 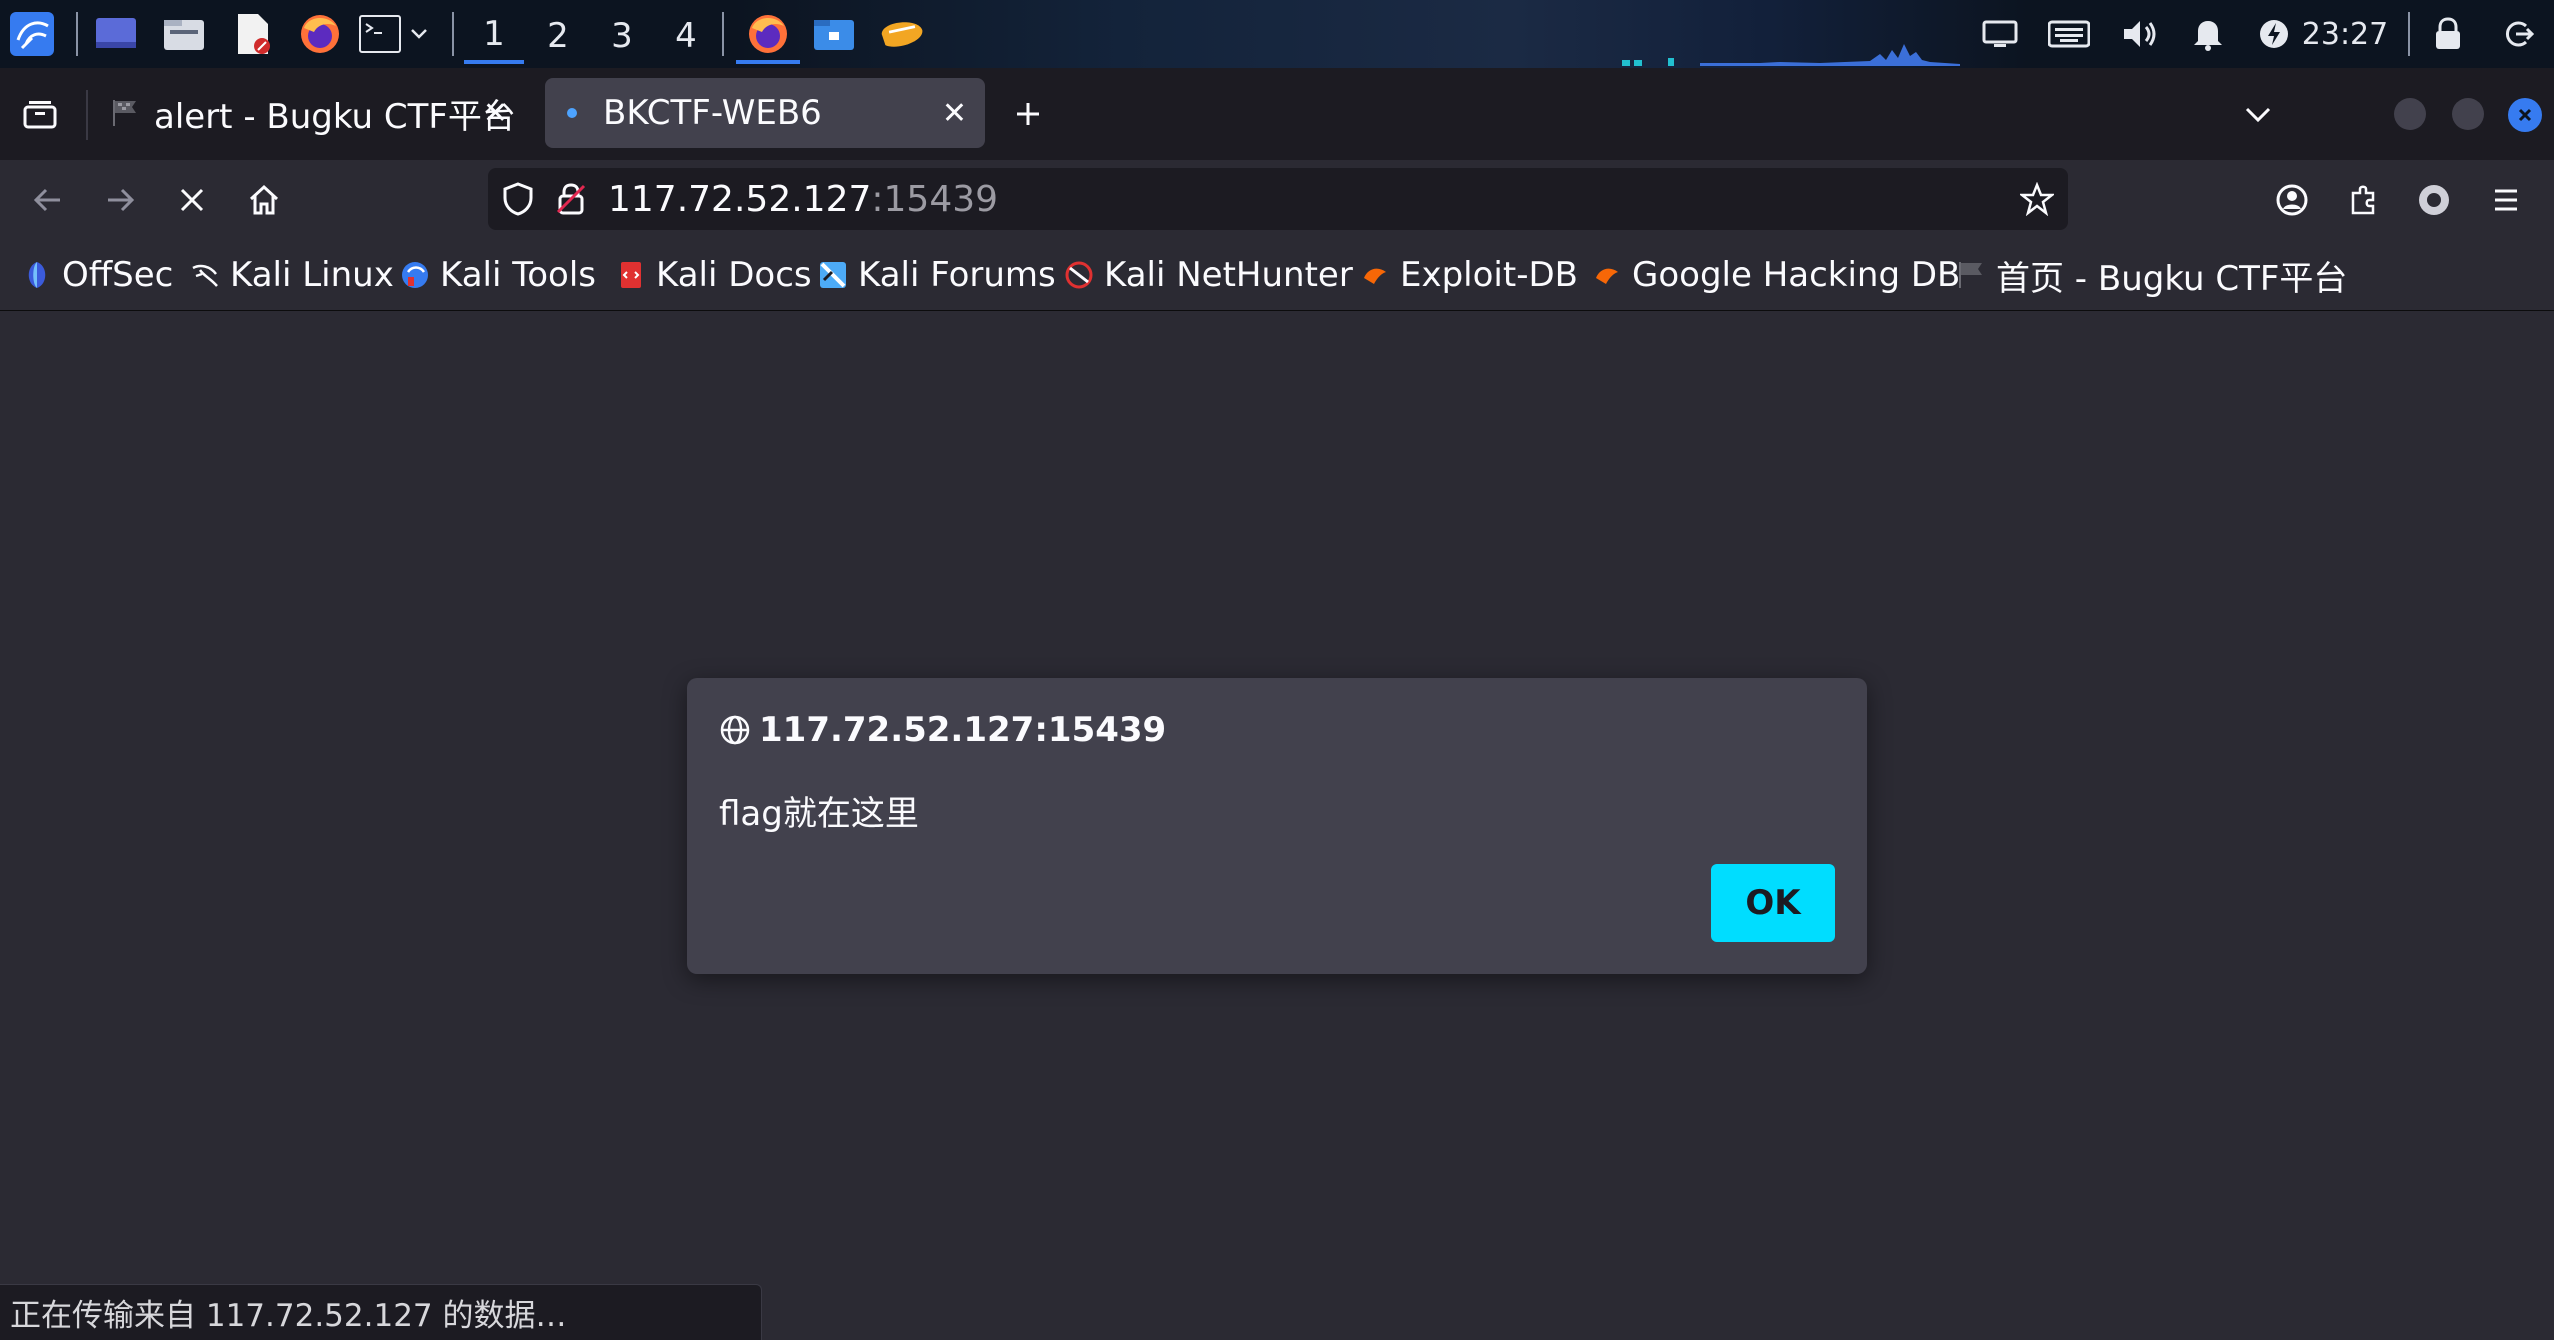 I want to click on stop-icon, so click(x=192, y=200).